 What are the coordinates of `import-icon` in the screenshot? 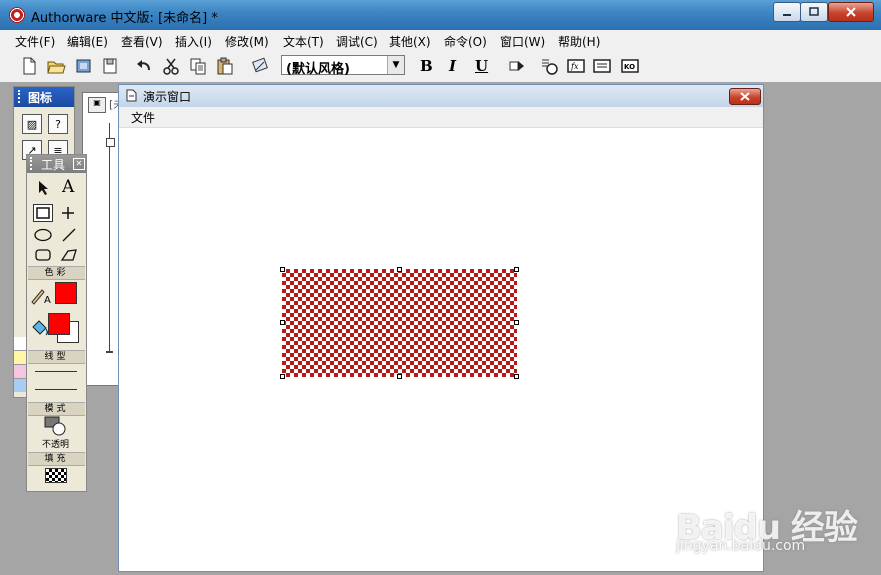 It's located at (83, 66).